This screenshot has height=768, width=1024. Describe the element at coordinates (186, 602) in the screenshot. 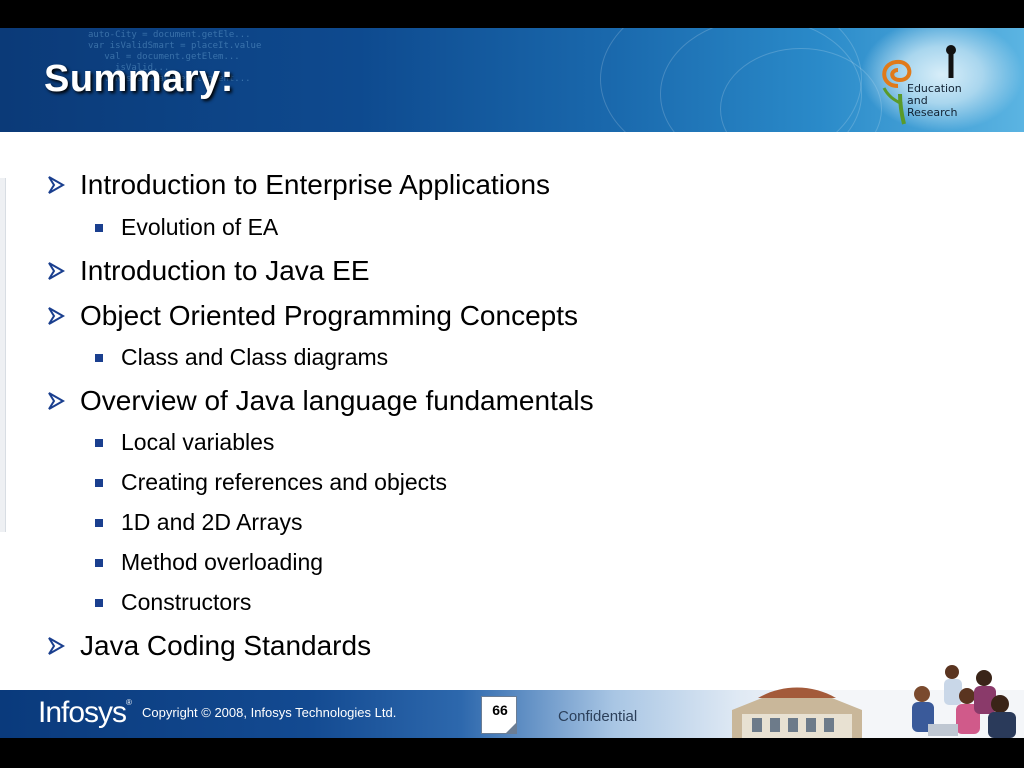

I see `sub-bullet-item: Constructors` at that location.